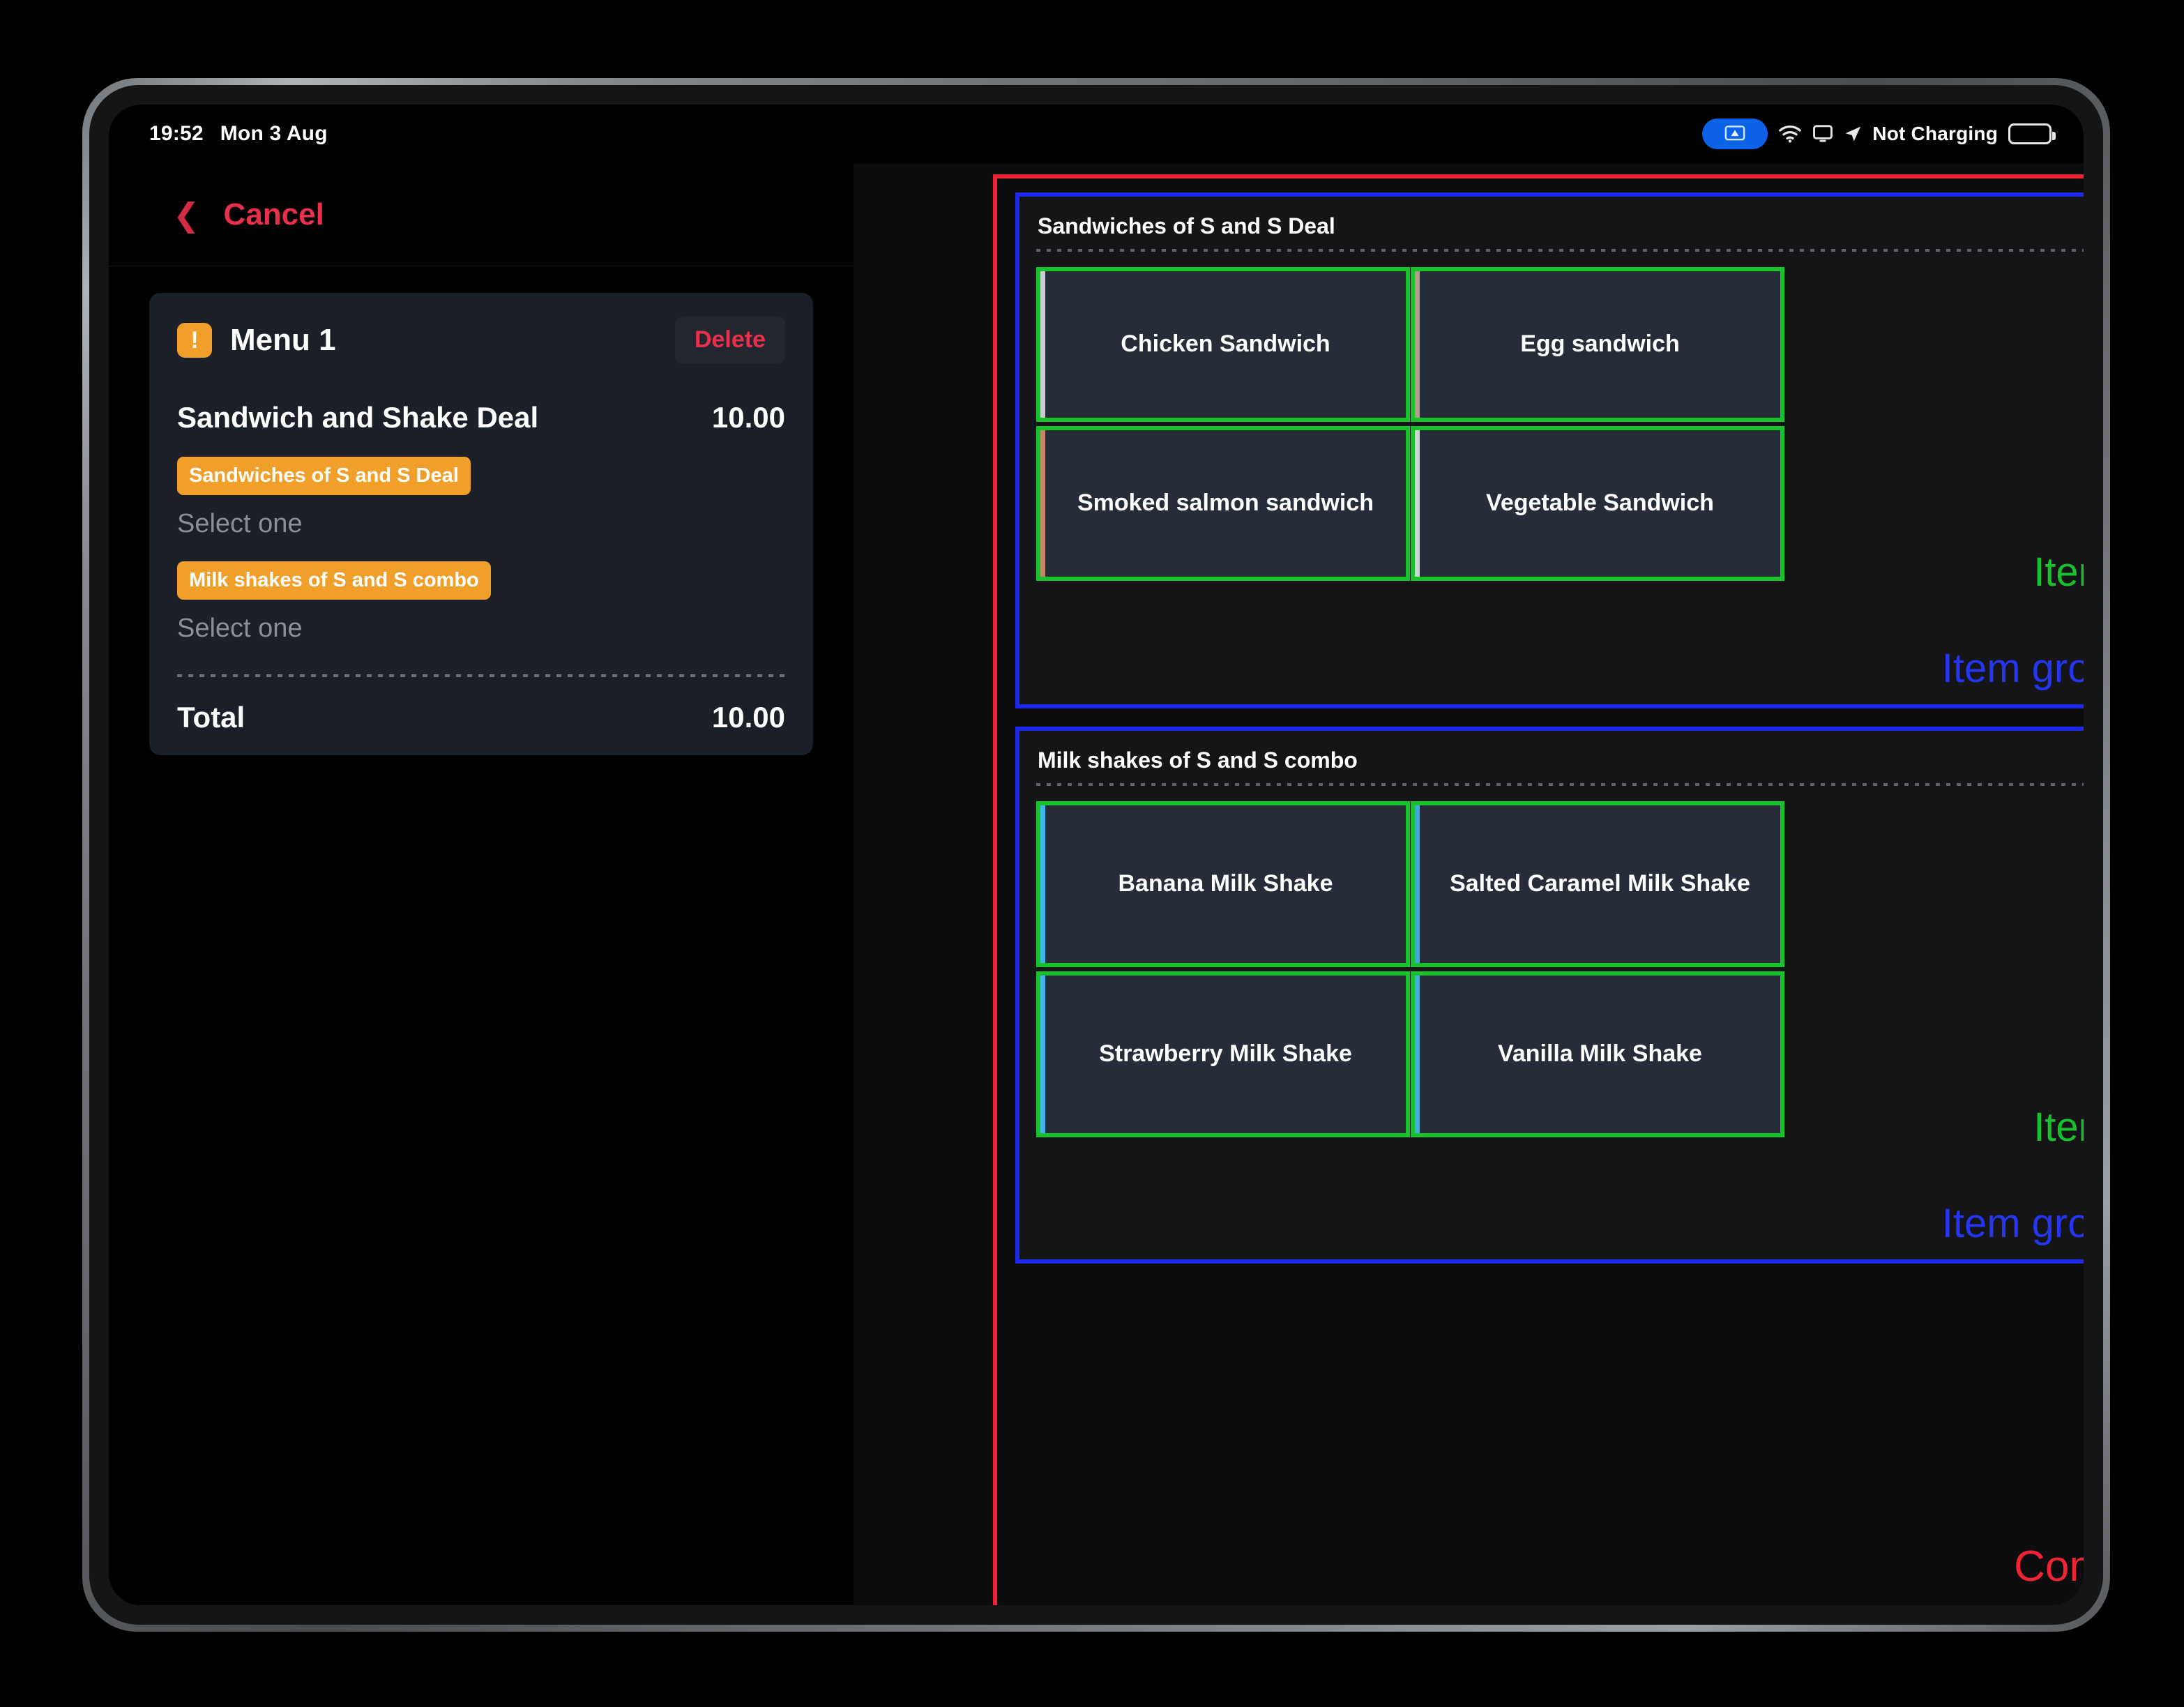  Describe the element at coordinates (1096, 134) in the screenshot. I see `status-bar: 19:52 Mon 3 Aug Not Charging` at that location.